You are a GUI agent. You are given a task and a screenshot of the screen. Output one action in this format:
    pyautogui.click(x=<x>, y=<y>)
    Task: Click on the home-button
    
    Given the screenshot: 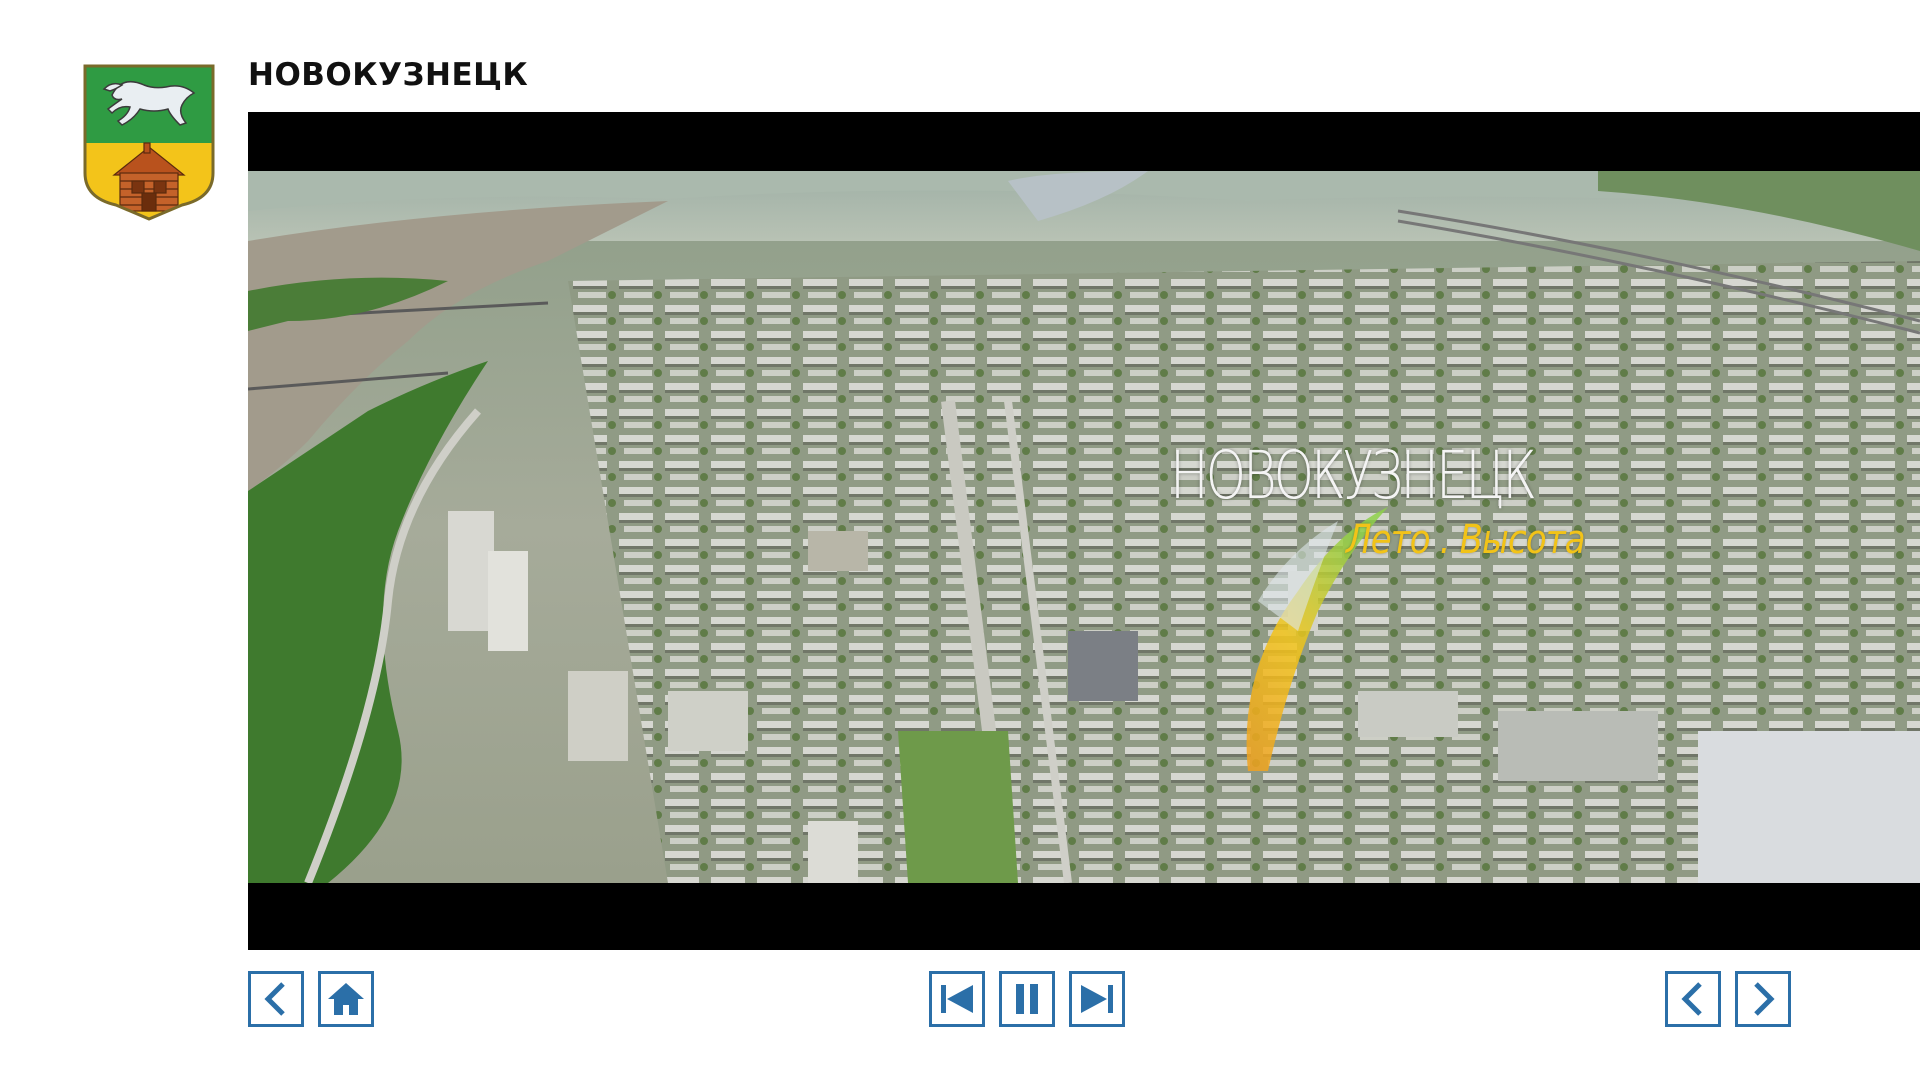 What is the action you would take?
    pyautogui.click(x=346, y=999)
    